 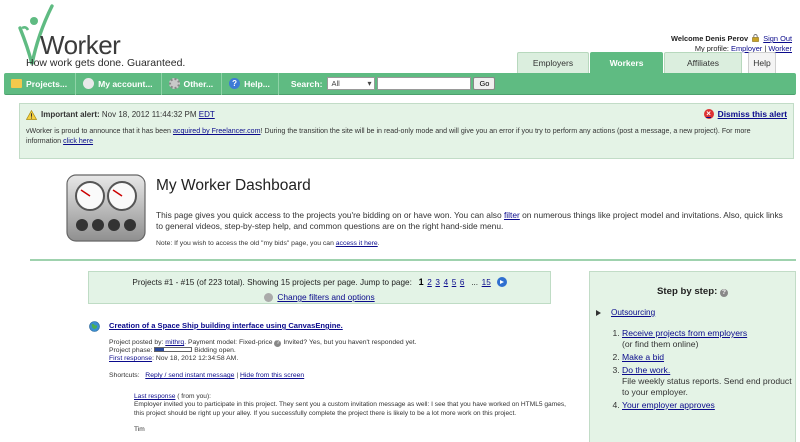 I want to click on step-item-4: Your employer approves, so click(x=707, y=405).